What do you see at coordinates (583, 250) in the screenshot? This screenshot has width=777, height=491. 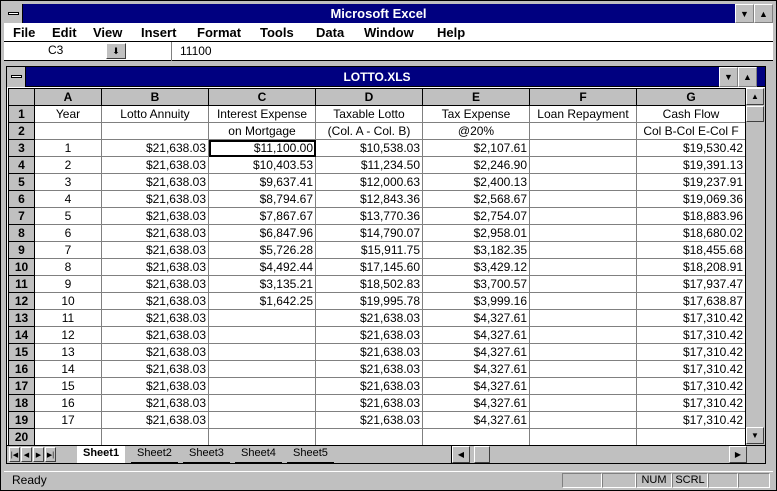 I see `cell-f9` at bounding box center [583, 250].